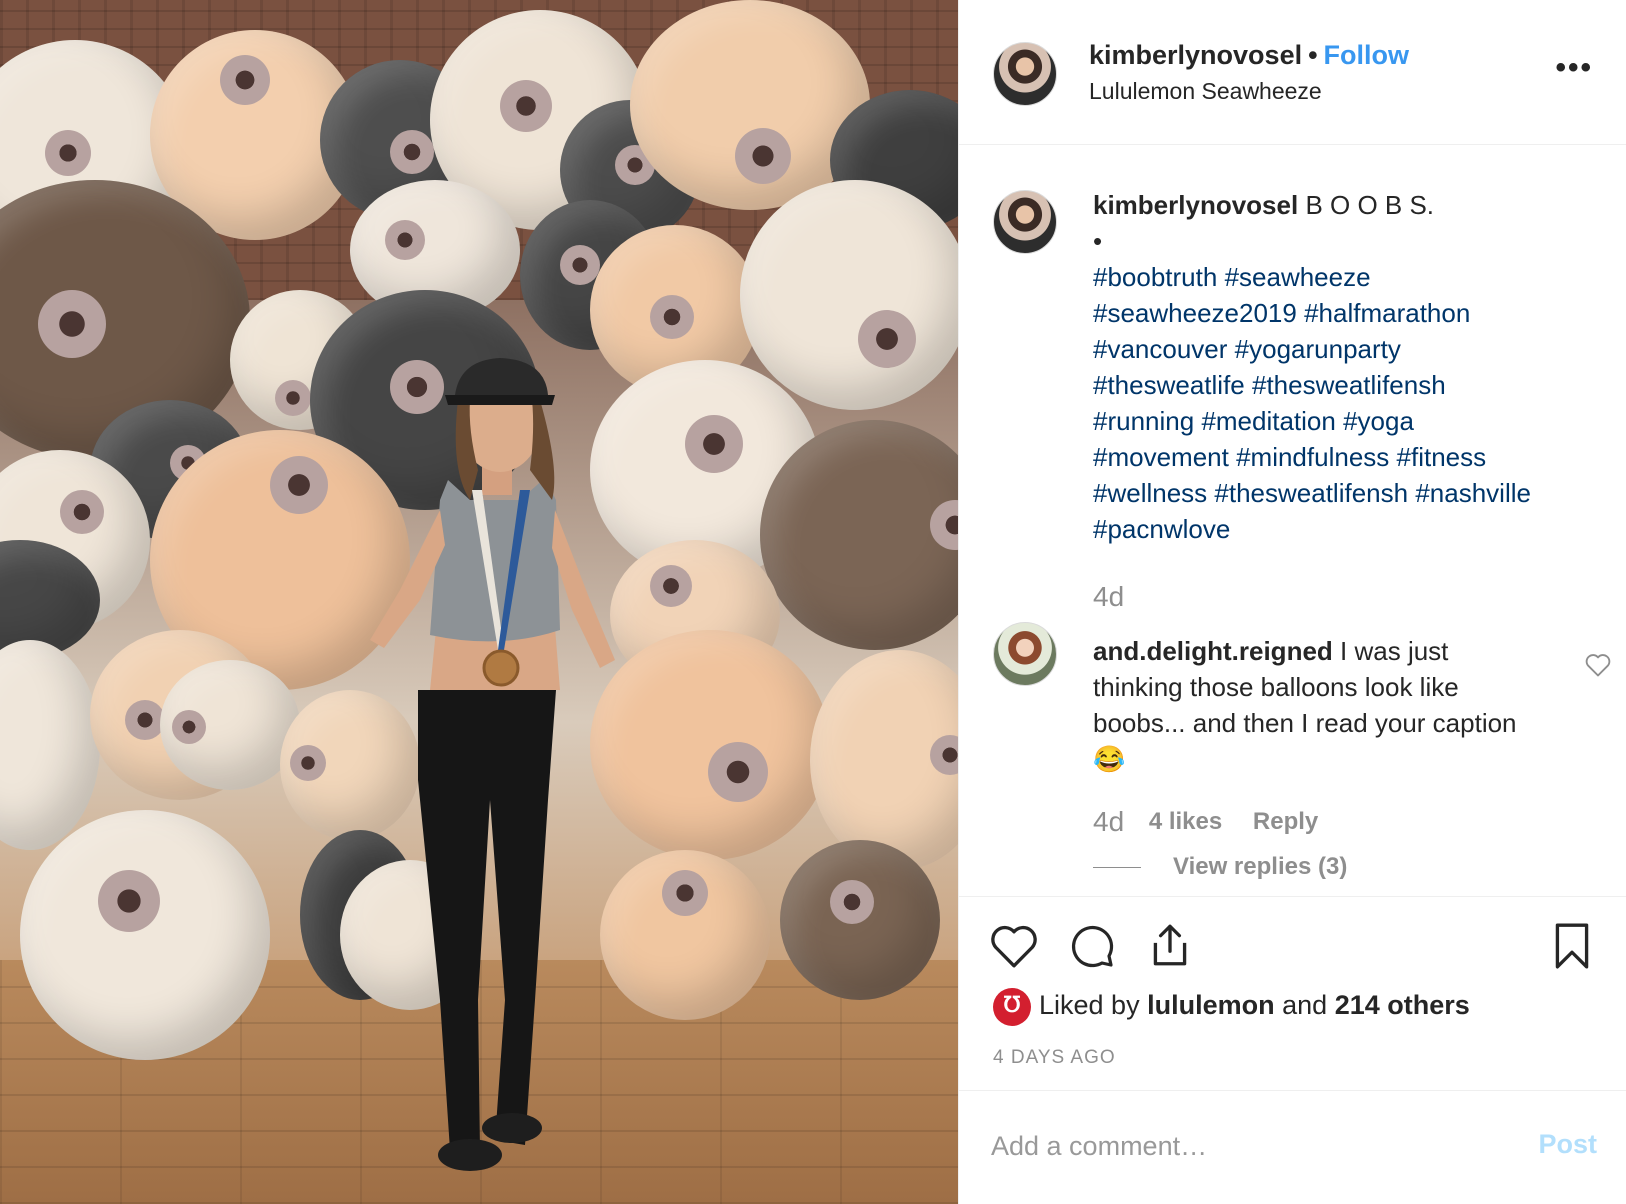  I want to click on post-button: Post, so click(1567, 1144).